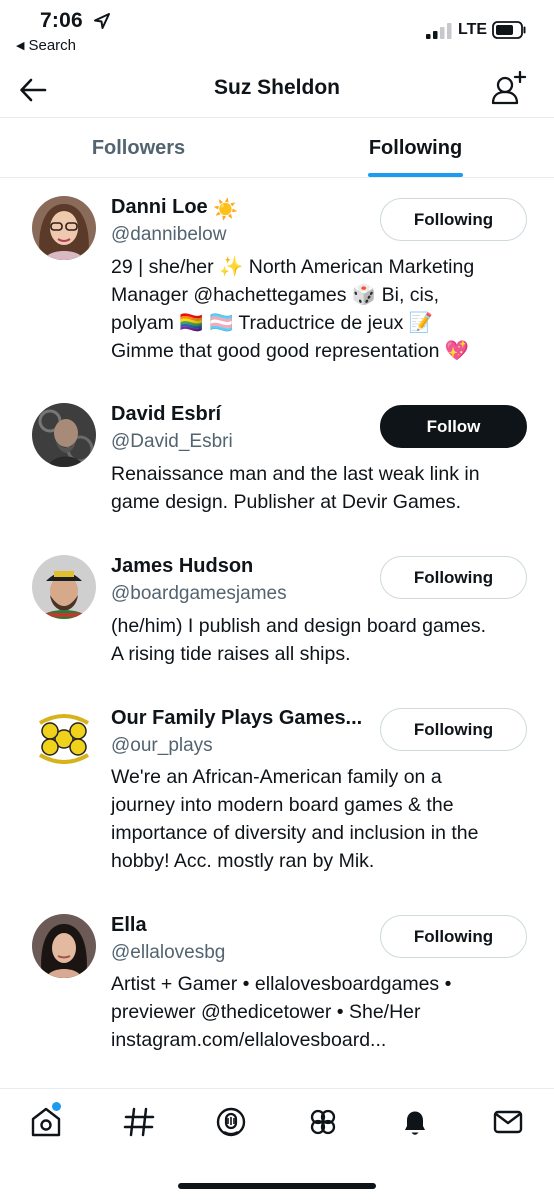 This screenshot has width=554, height=1200. What do you see at coordinates (277, 31) in the screenshot?
I see `status-bar: 7:06 ◀ Search LTE` at bounding box center [277, 31].